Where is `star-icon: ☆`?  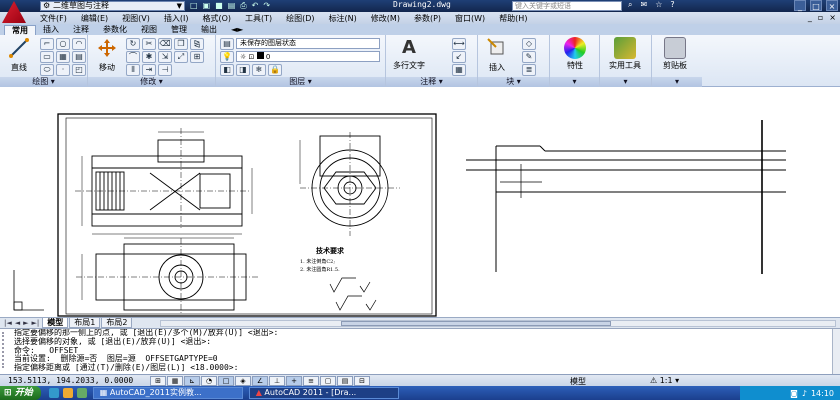
star-icon: ☆ is located at coordinates (658, 5).